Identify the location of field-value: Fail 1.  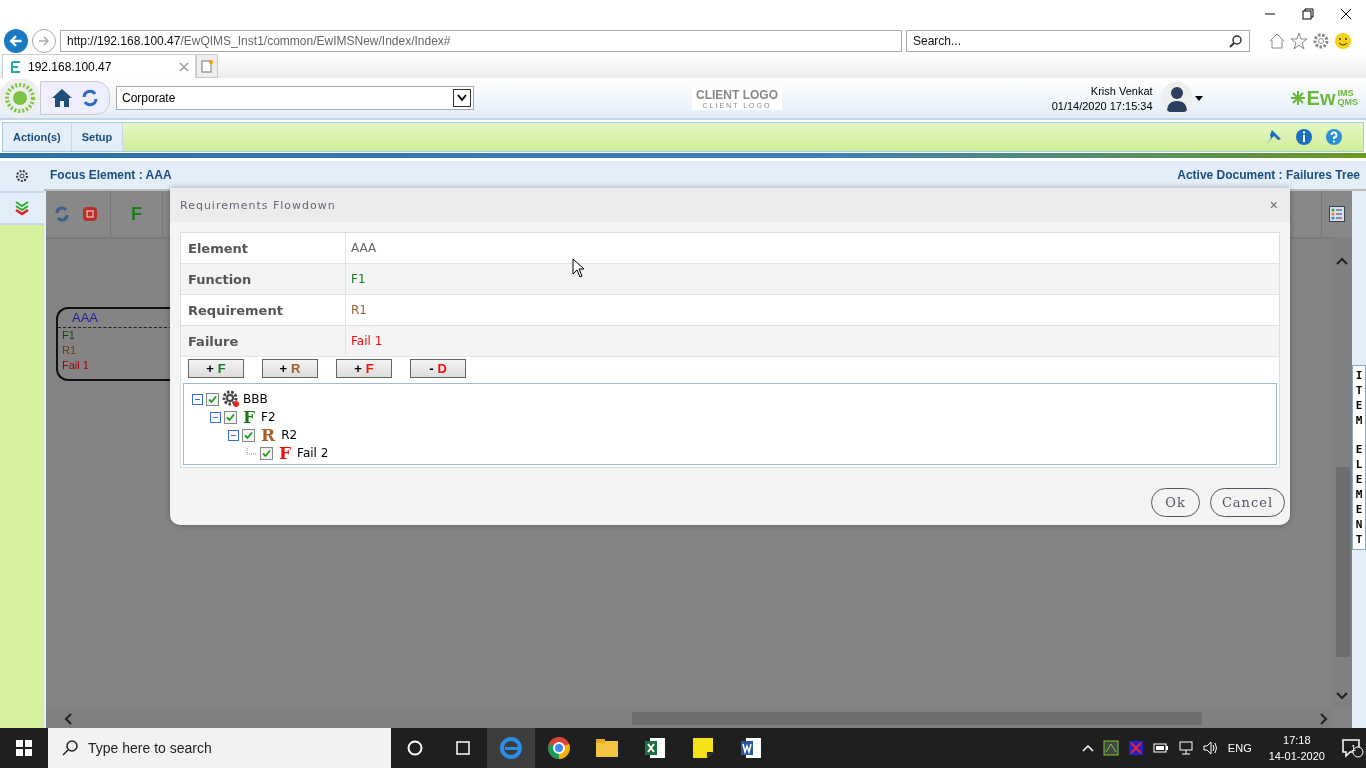
(366, 341).